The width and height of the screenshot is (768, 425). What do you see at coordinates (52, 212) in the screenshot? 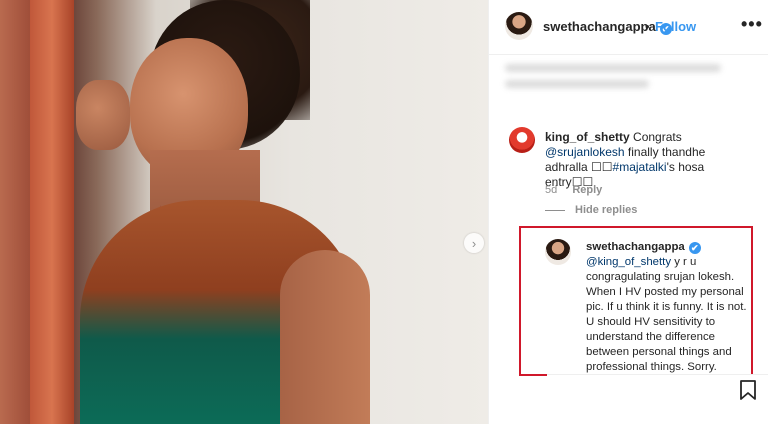
I see `photo-pillar` at bounding box center [52, 212].